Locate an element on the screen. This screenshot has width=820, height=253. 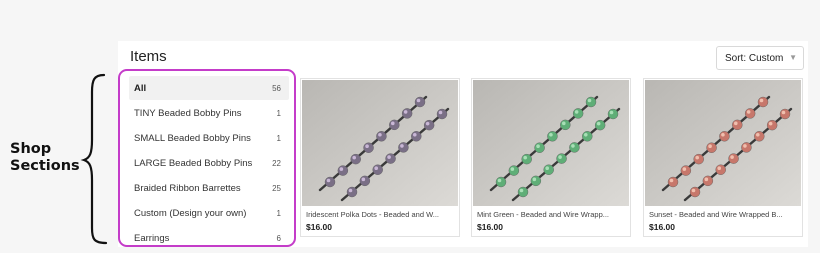
section-item-braided-ribbon-barrettes: Braided Ribbon Barrettes 25 is located at coordinates (209, 188).